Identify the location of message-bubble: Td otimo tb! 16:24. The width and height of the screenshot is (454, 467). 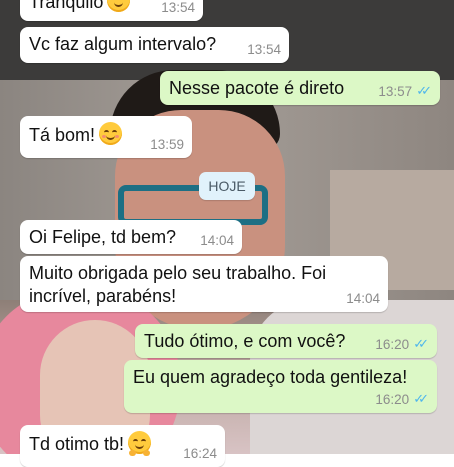
(122, 446).